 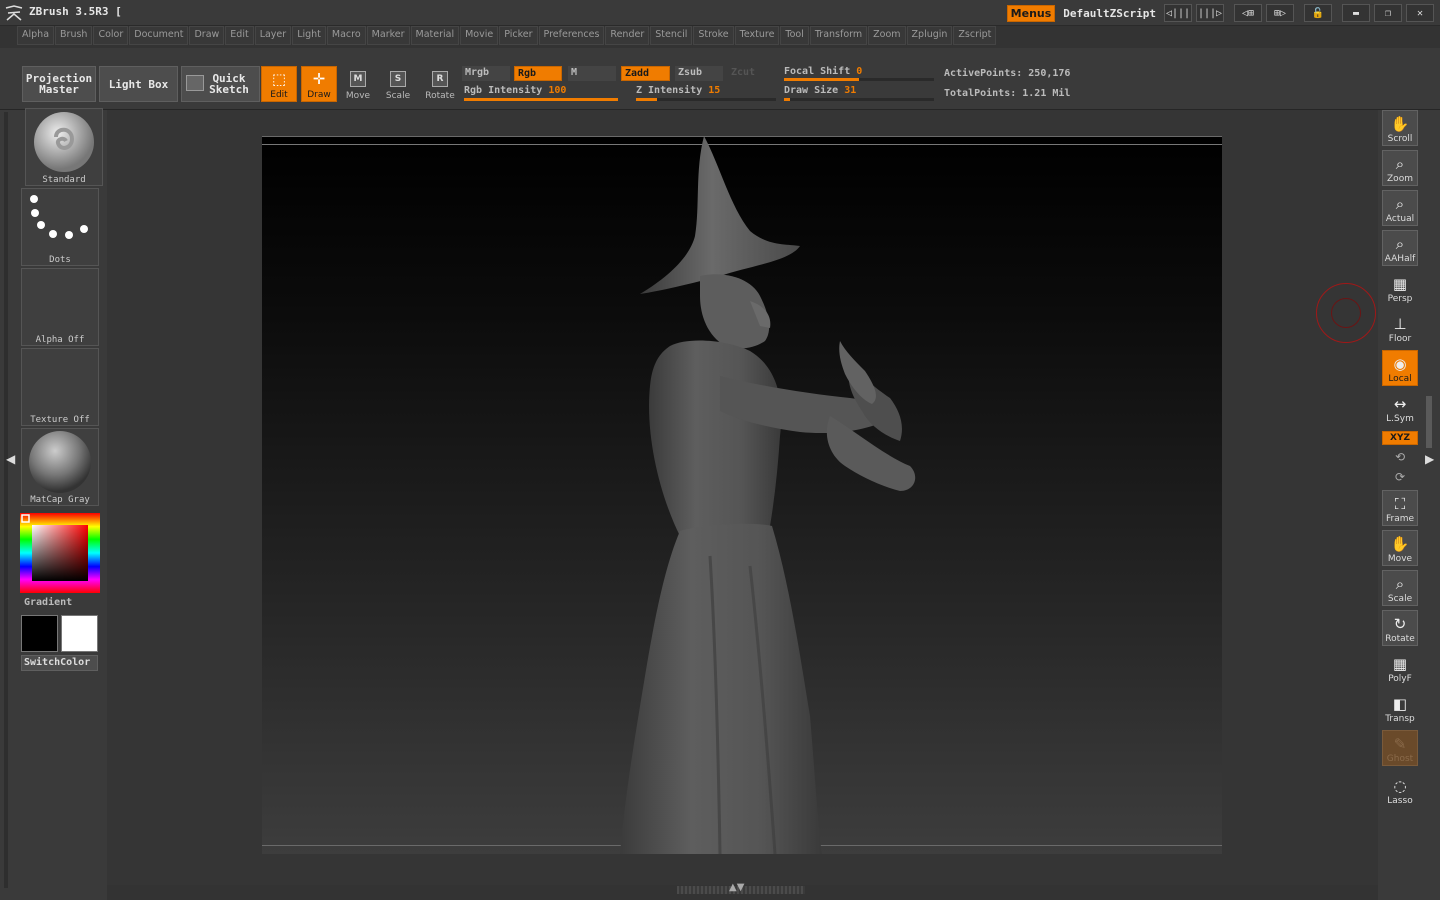 I want to click on draw-mode-button: ✛ Draw, so click(x=319, y=84).